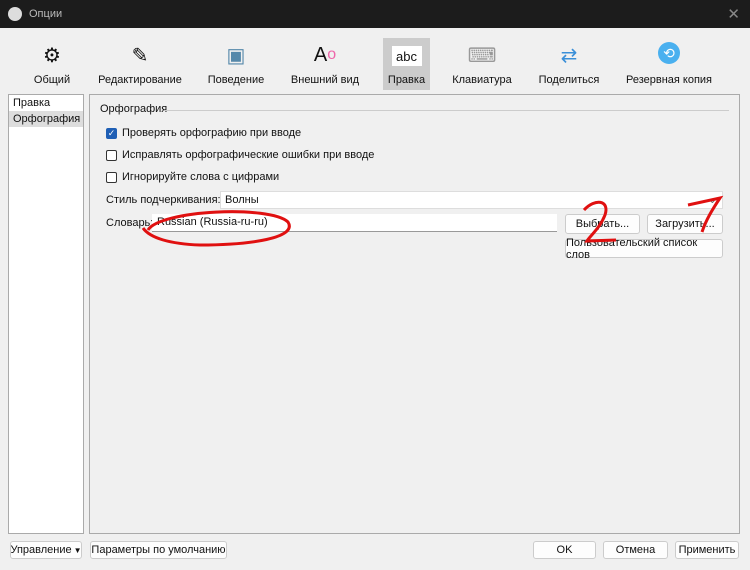 This screenshot has height=570, width=750. What do you see at coordinates (569, 55) in the screenshot?
I see `share-icon: ⇄` at bounding box center [569, 55].